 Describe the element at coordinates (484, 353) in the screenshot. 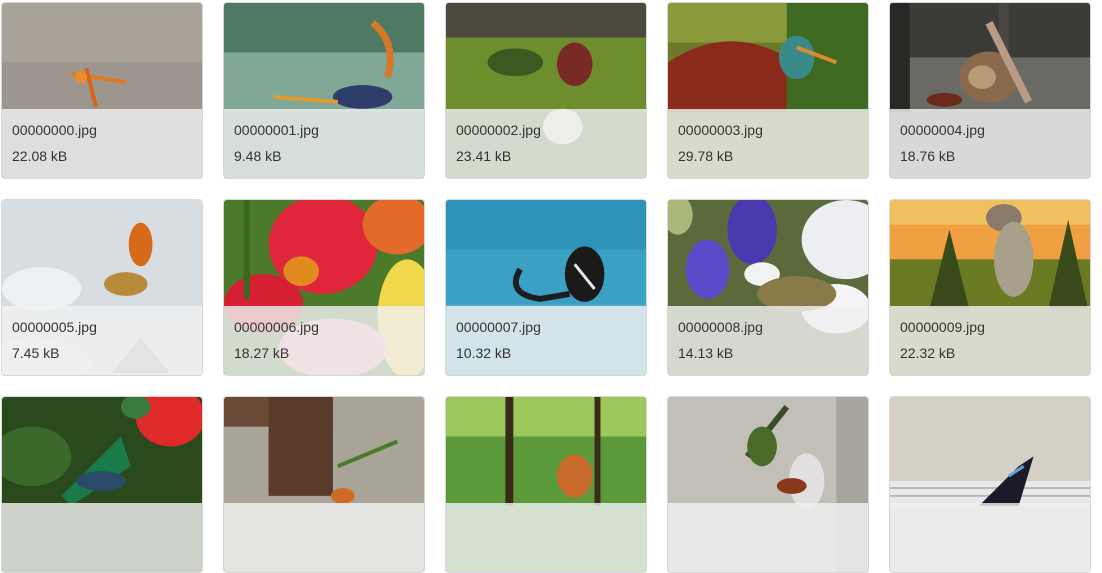

I see `file-size: 10.32 kB` at that location.